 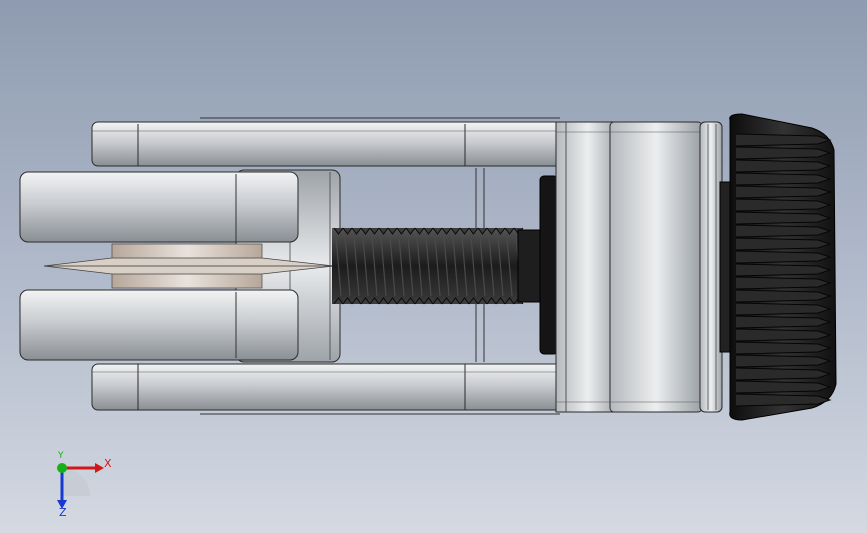 I want to click on knurled-knob, so click(x=778, y=267).